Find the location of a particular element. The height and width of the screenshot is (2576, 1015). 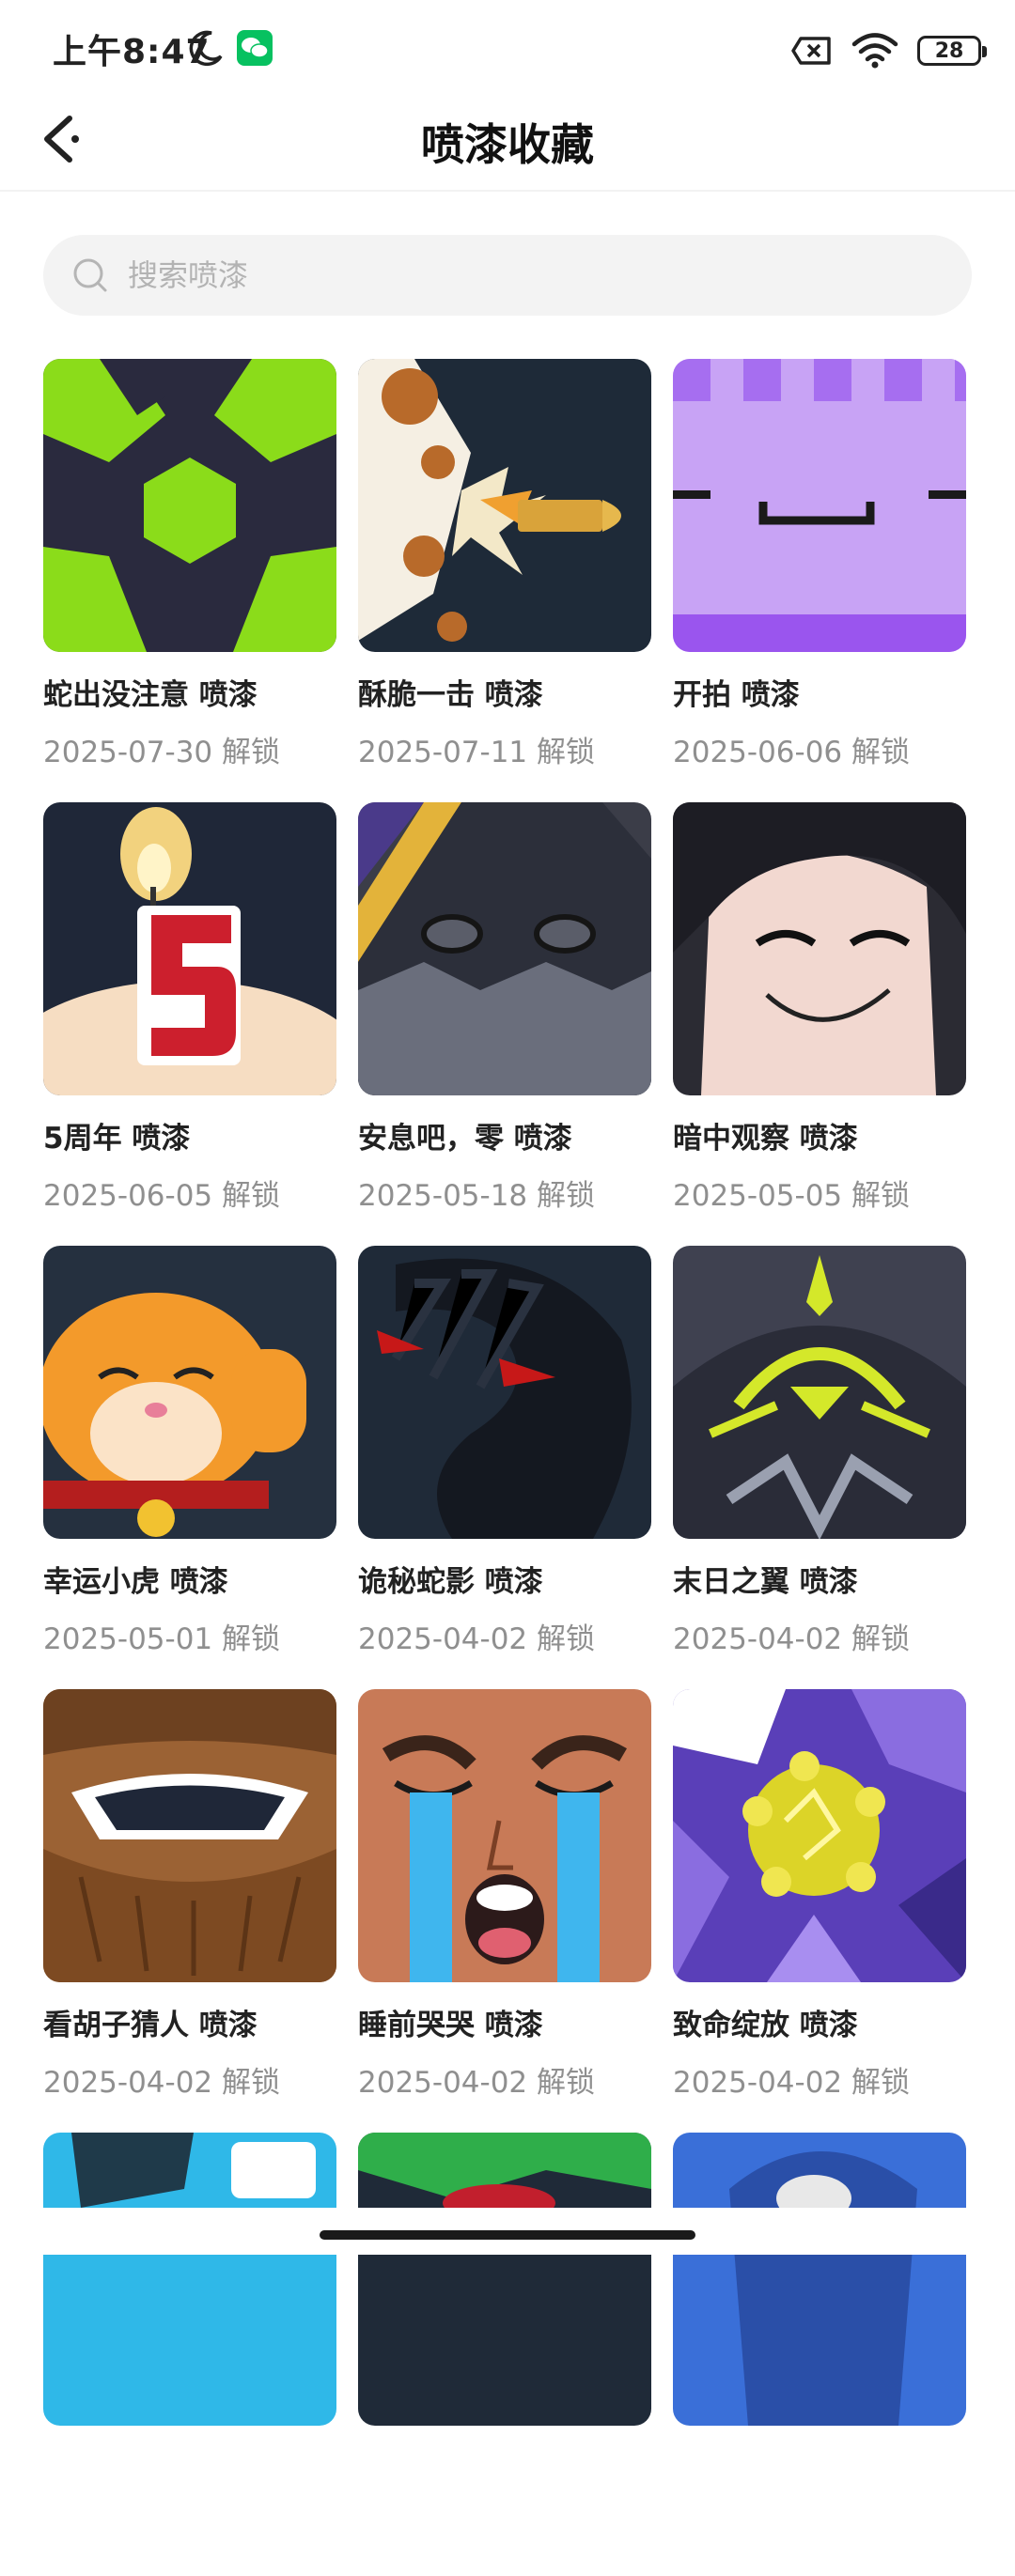

spray-name: 开拍 喷漆 is located at coordinates (736, 695).